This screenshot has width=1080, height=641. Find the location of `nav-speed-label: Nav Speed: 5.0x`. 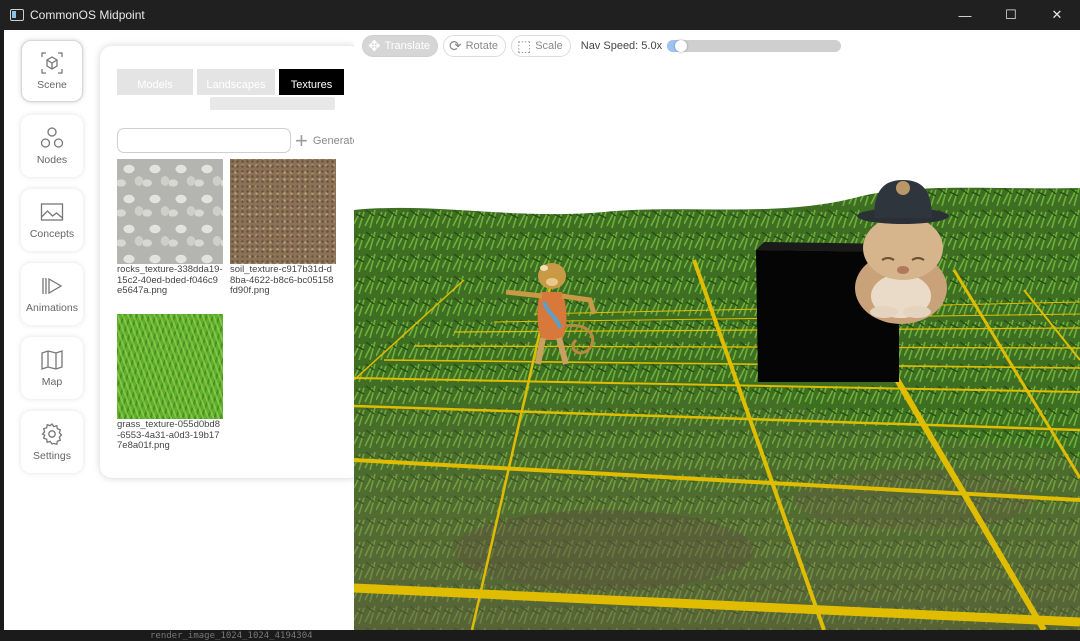

nav-speed-label: Nav Speed: 5.0x is located at coordinates (621, 46).